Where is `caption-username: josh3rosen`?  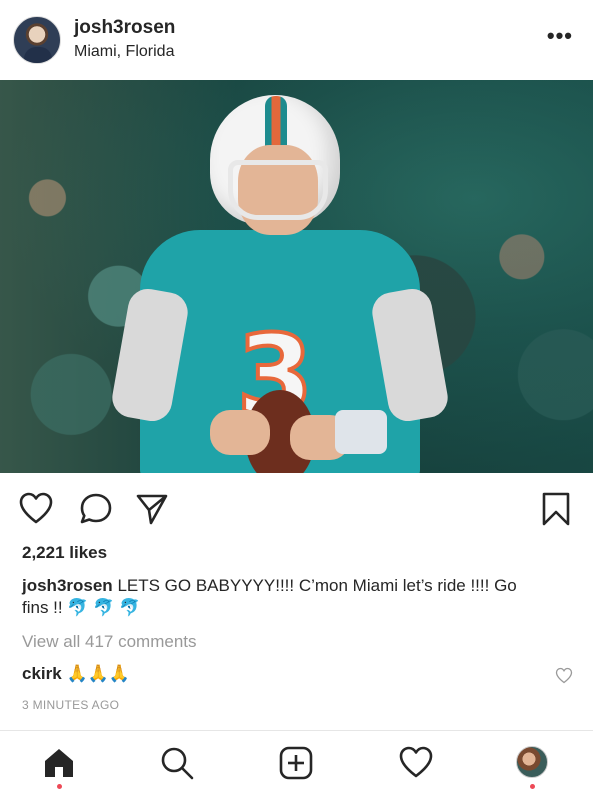
caption-username: josh3rosen is located at coordinates (67, 585).